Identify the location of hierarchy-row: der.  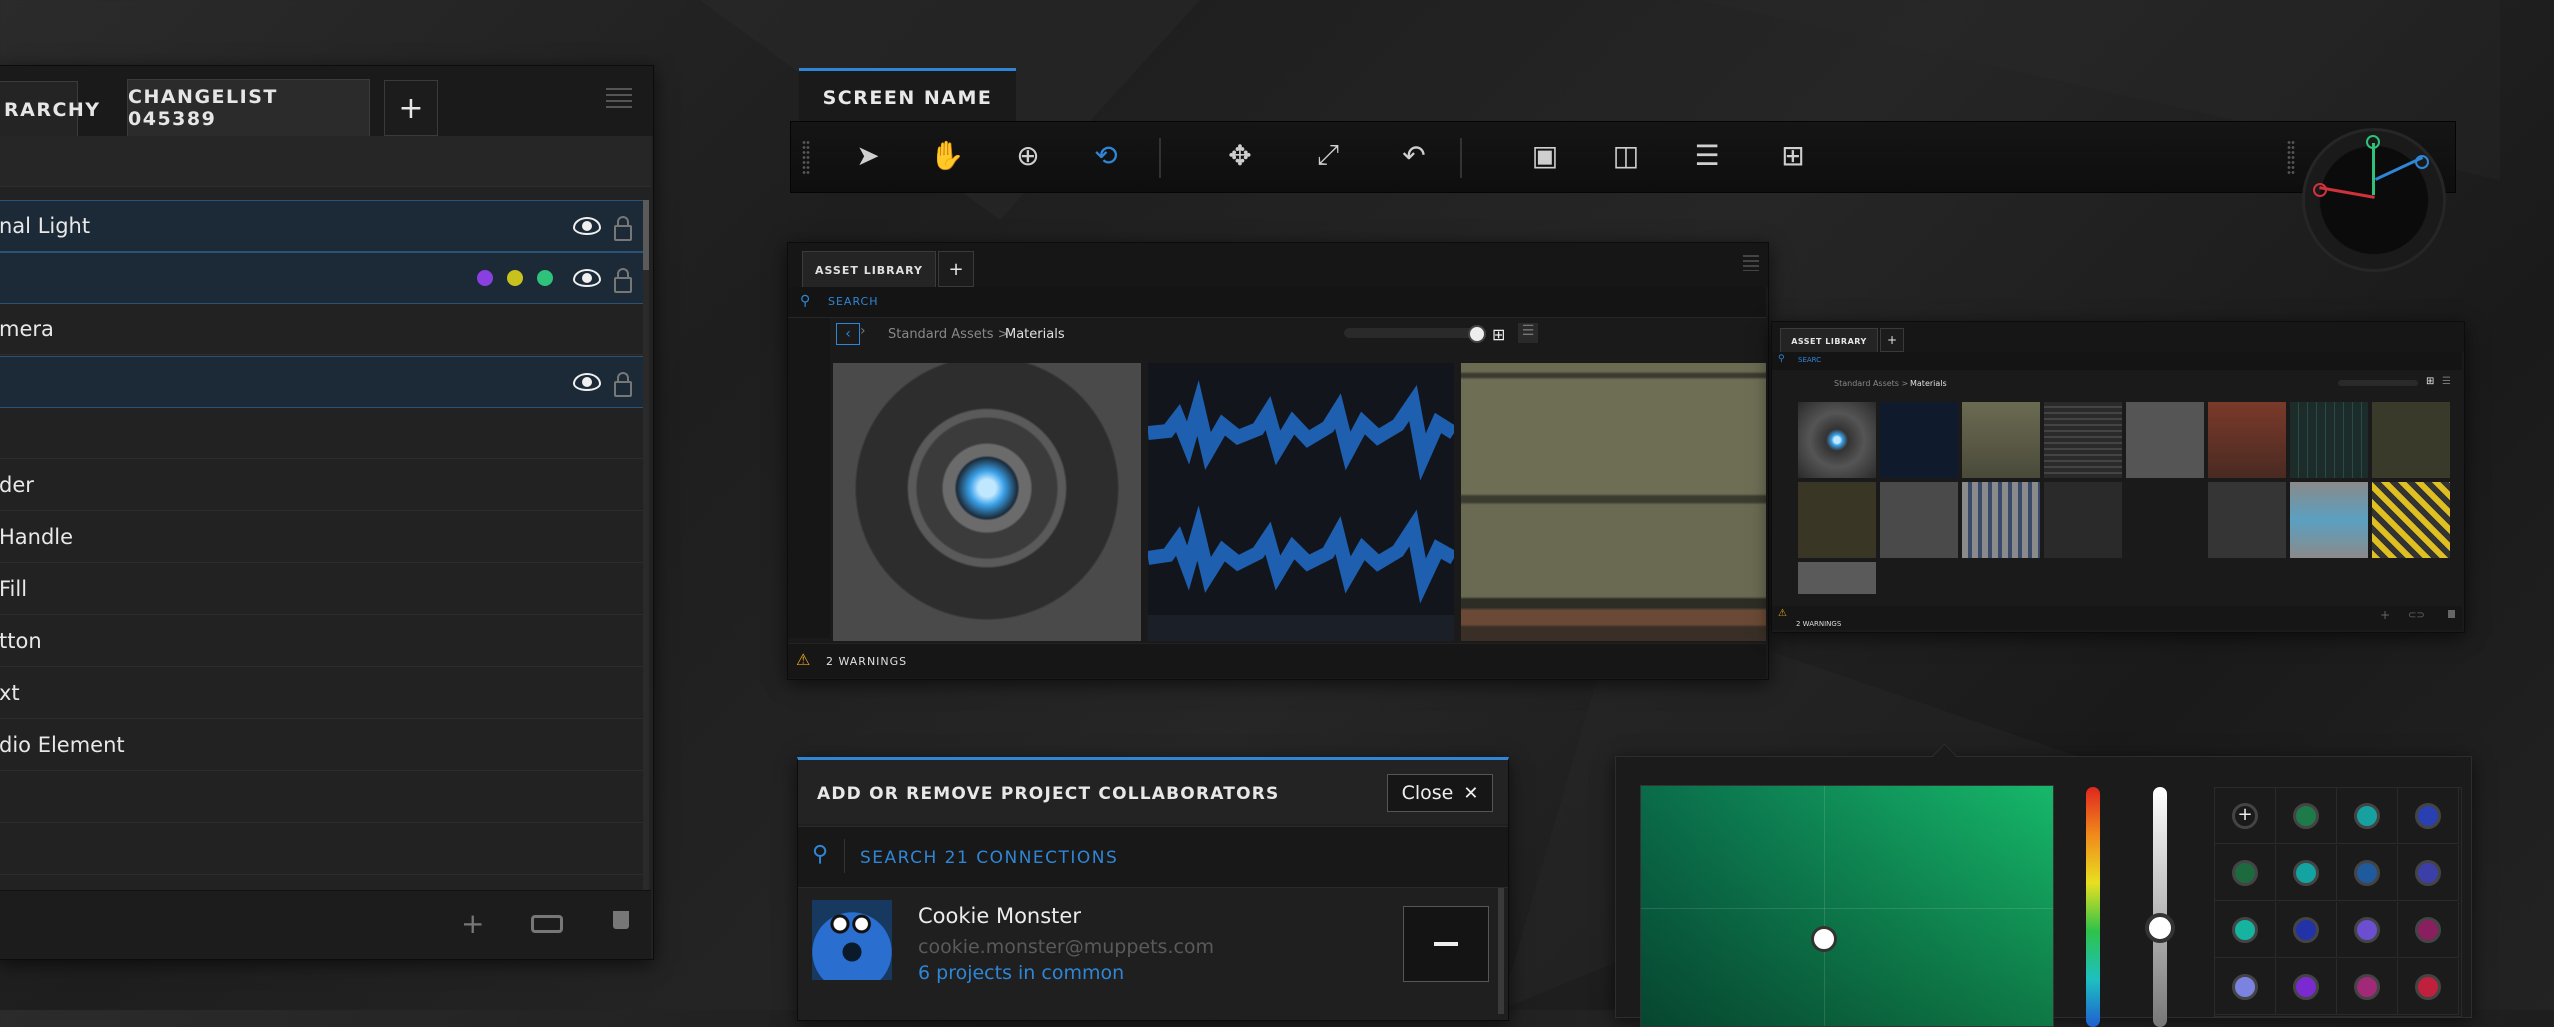
(322, 485).